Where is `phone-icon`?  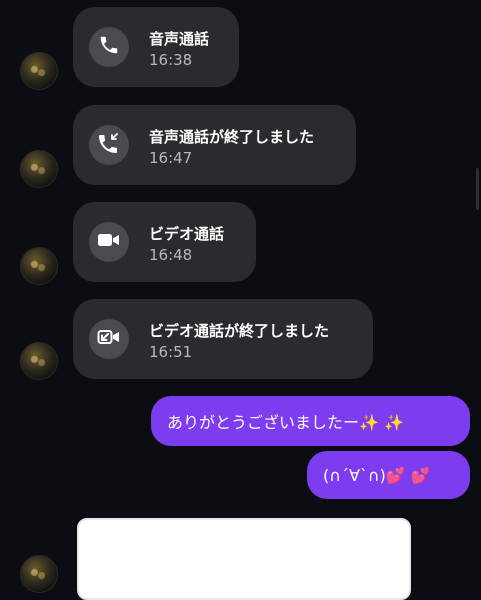
phone-icon is located at coordinates (109, 47).